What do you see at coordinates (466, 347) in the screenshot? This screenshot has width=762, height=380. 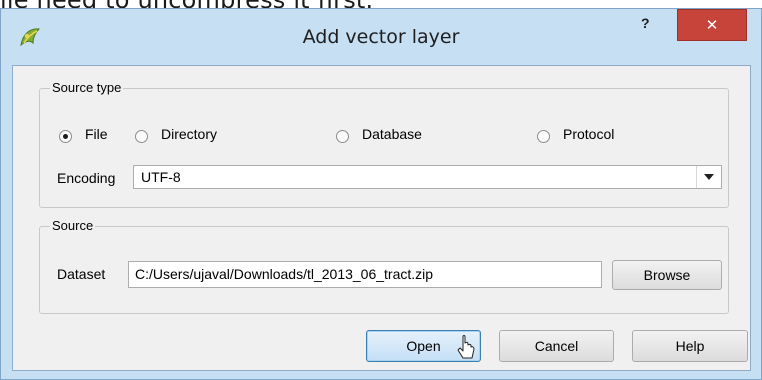 I see `mouse-pointer-icon` at bounding box center [466, 347].